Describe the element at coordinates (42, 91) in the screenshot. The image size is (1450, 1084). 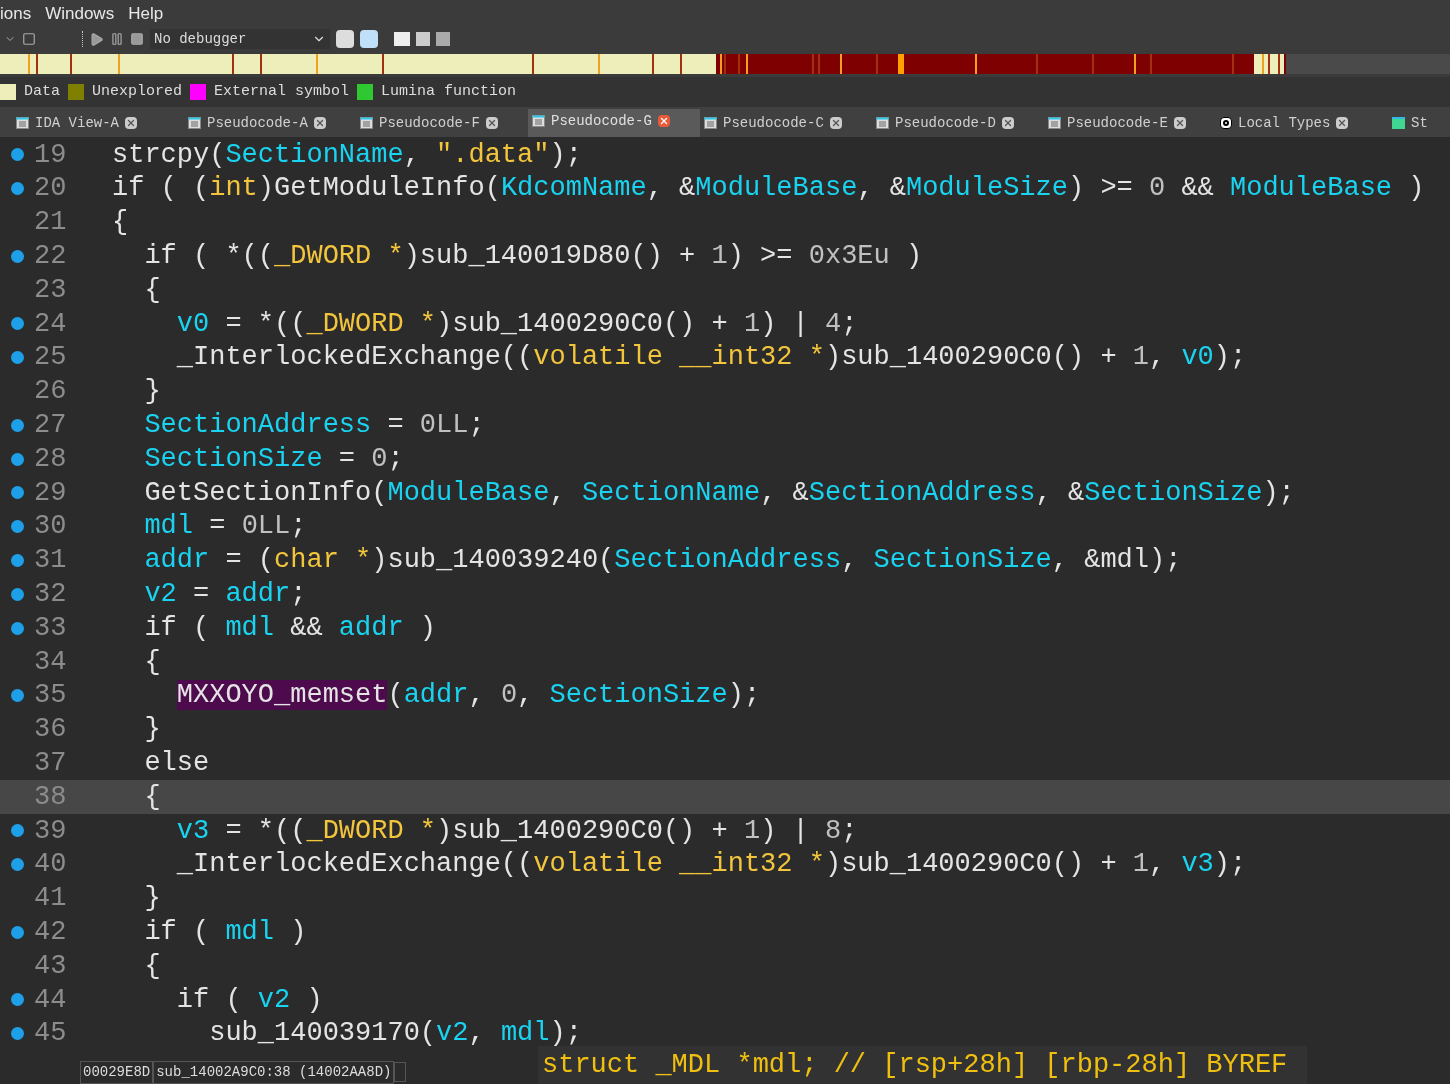
I see `legend-label: Data` at that location.